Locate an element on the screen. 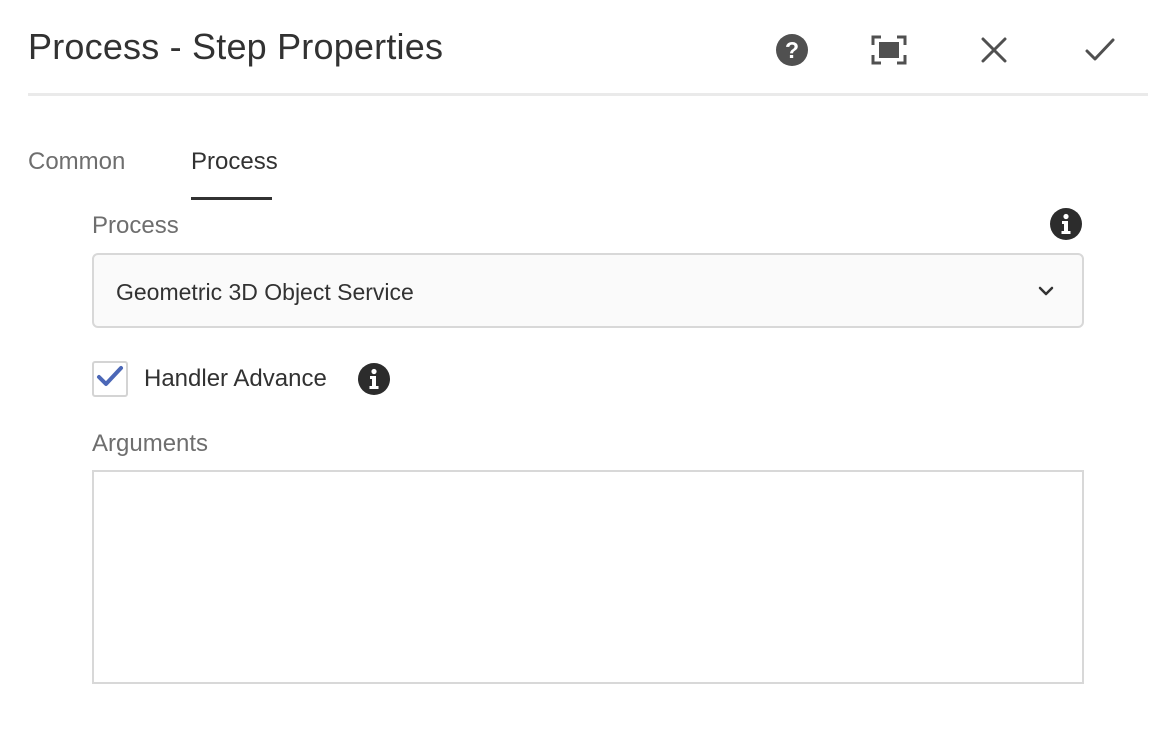 This screenshot has width=1176, height=738. chevron-down-icon is located at coordinates (1046, 293).